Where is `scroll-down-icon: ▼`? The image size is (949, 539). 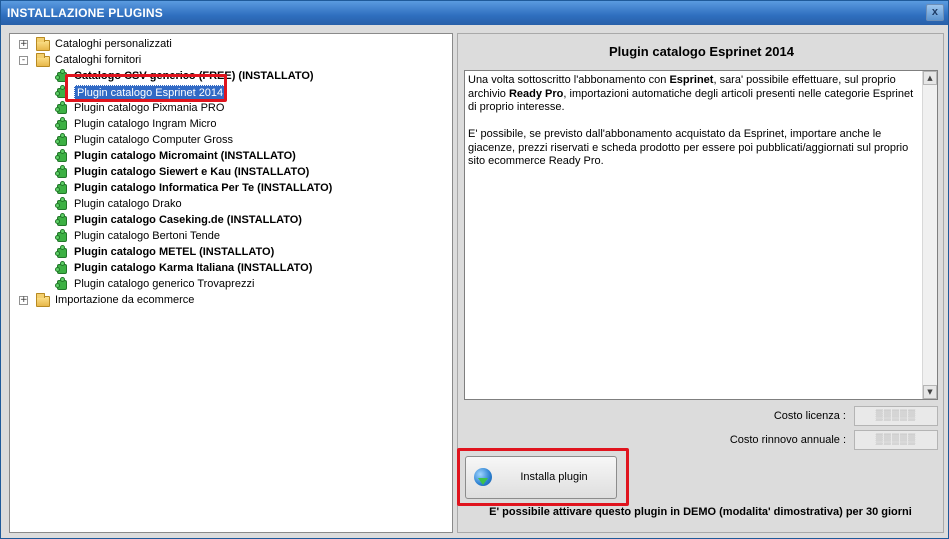
scroll-down-icon: ▼ is located at coordinates (930, 392).